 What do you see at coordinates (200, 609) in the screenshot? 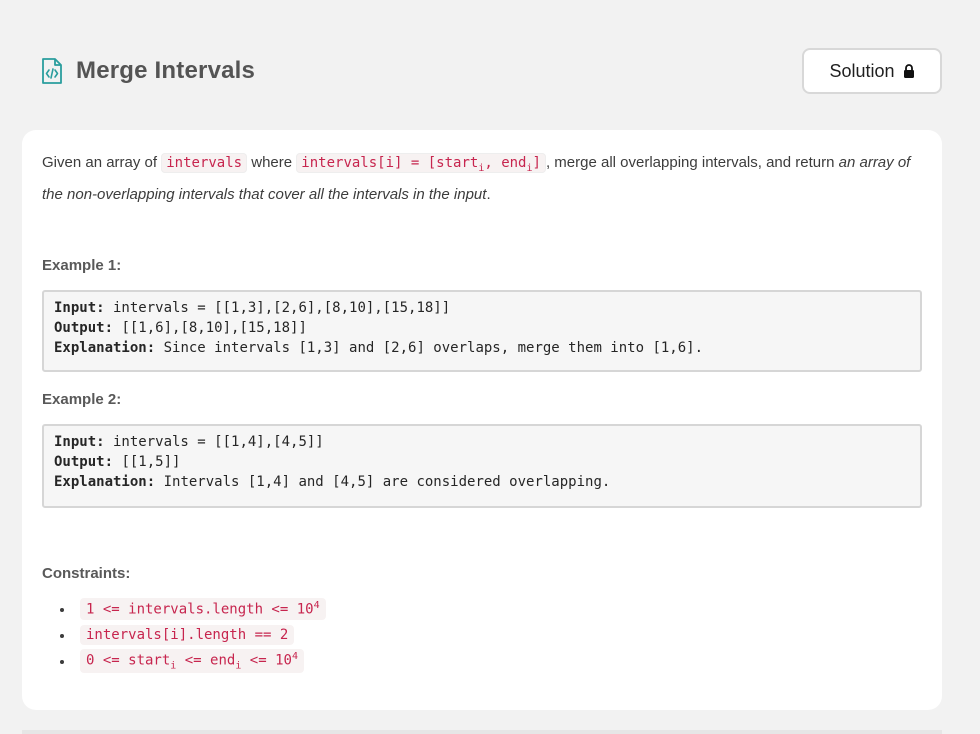
I see `code-part: 1 <= intervals.length <= 10` at bounding box center [200, 609].